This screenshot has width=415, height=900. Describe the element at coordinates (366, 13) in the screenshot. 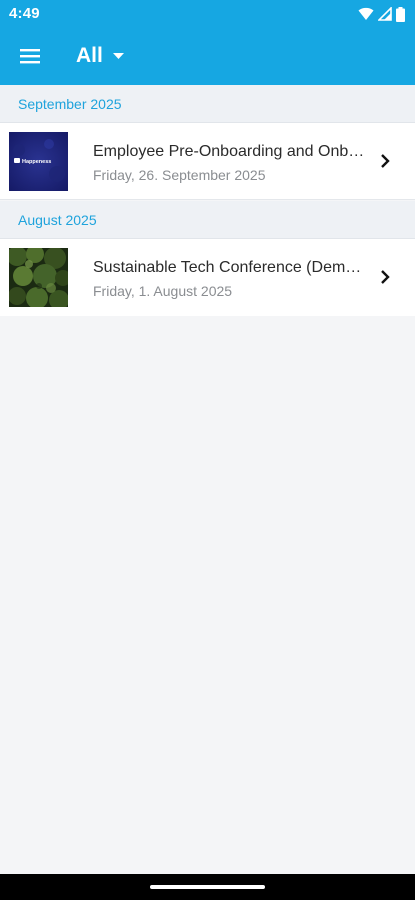

I see `wifi-icon` at that location.